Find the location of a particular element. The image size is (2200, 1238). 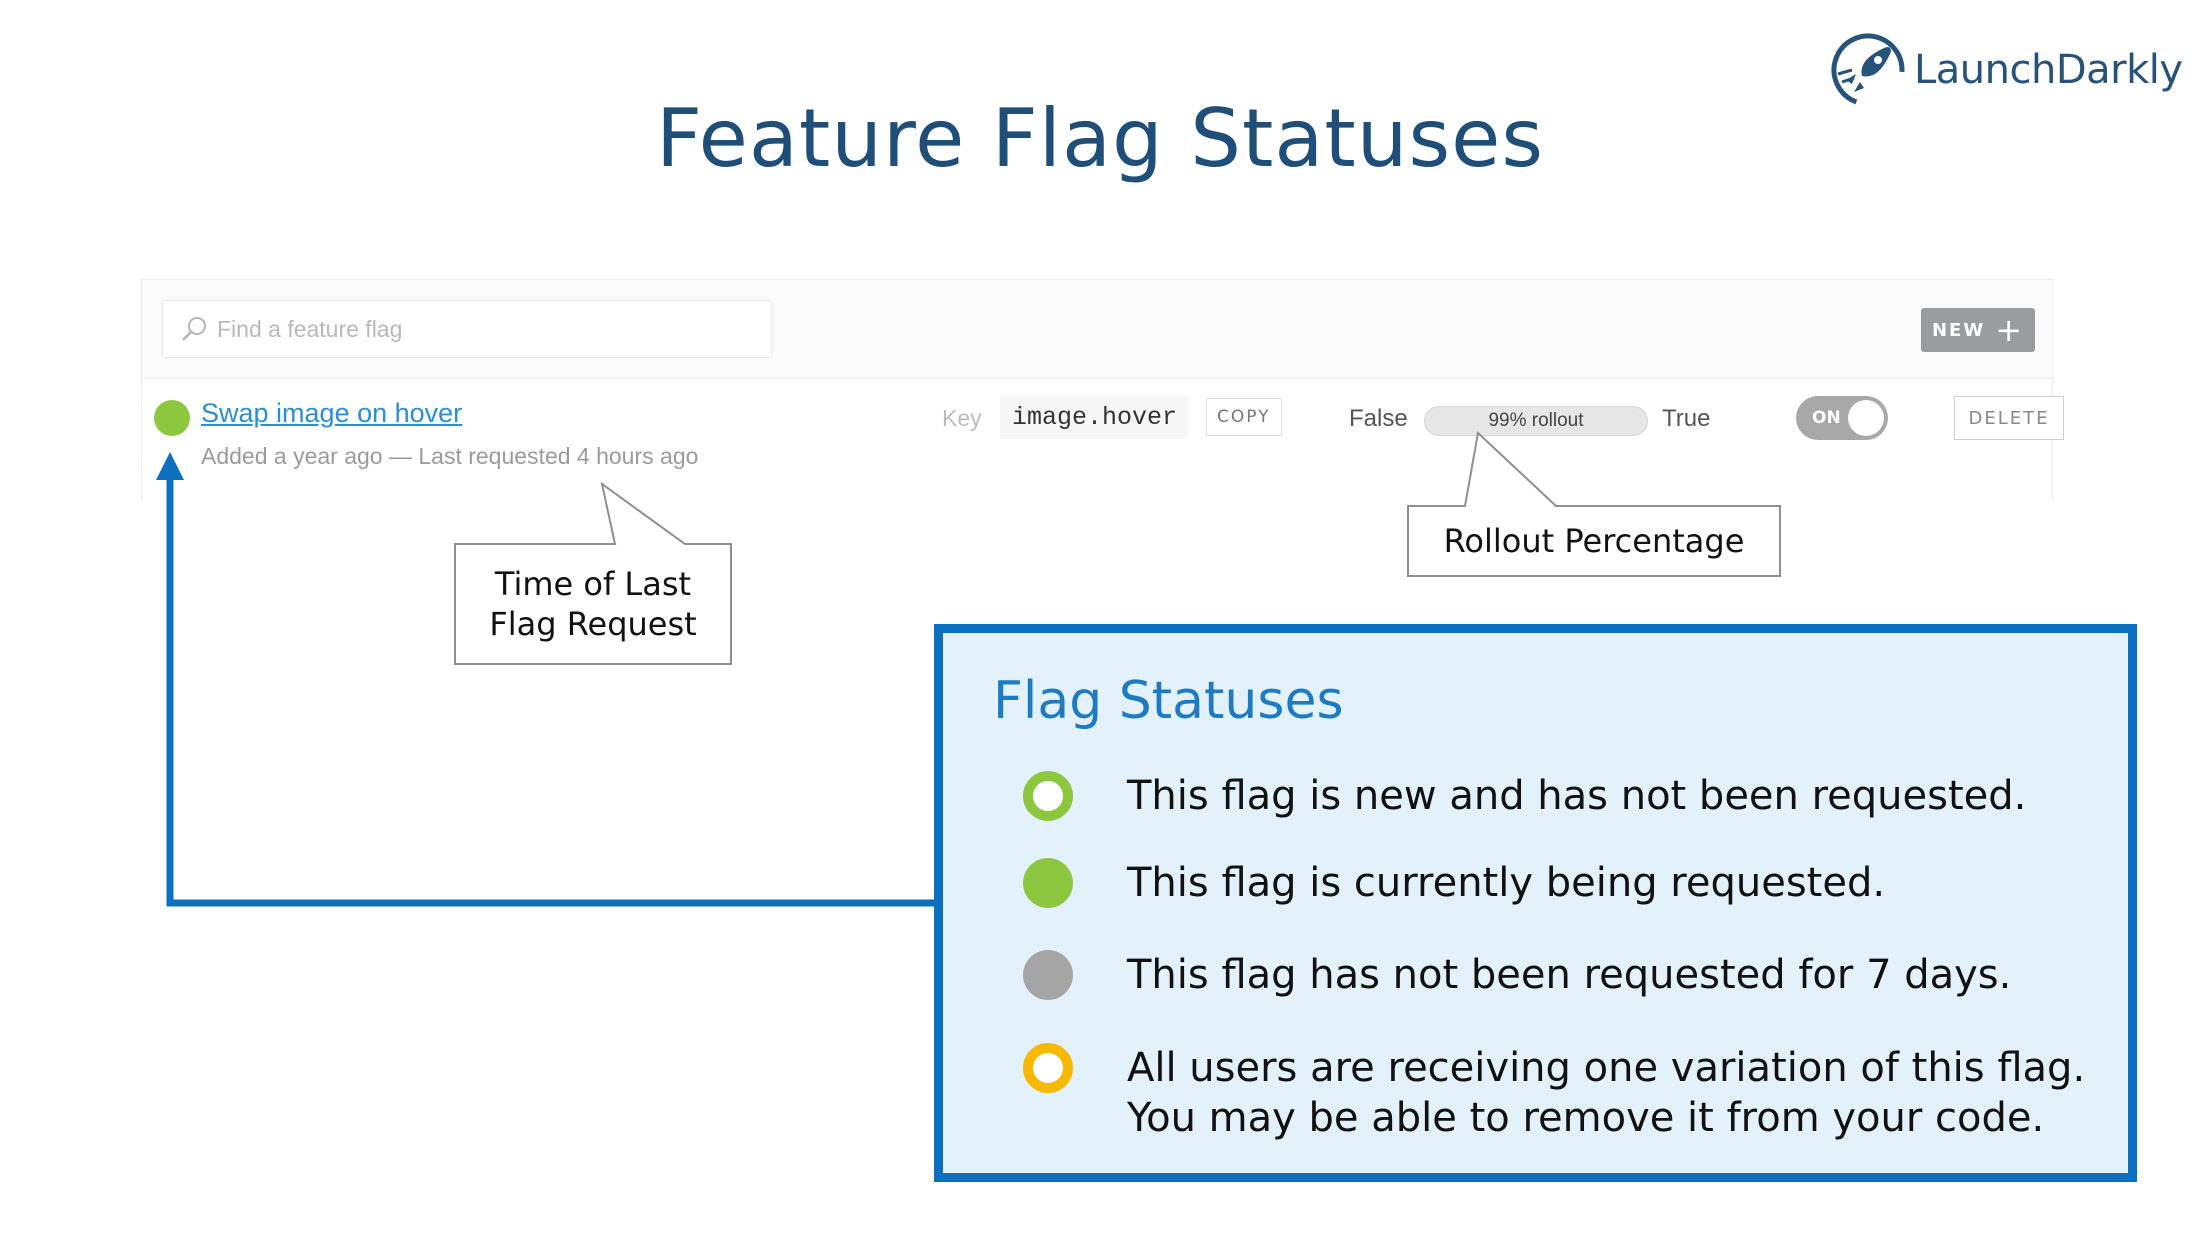

time-of-last-request-callout: Time of Last Flag Request is located at coordinates (593, 604).